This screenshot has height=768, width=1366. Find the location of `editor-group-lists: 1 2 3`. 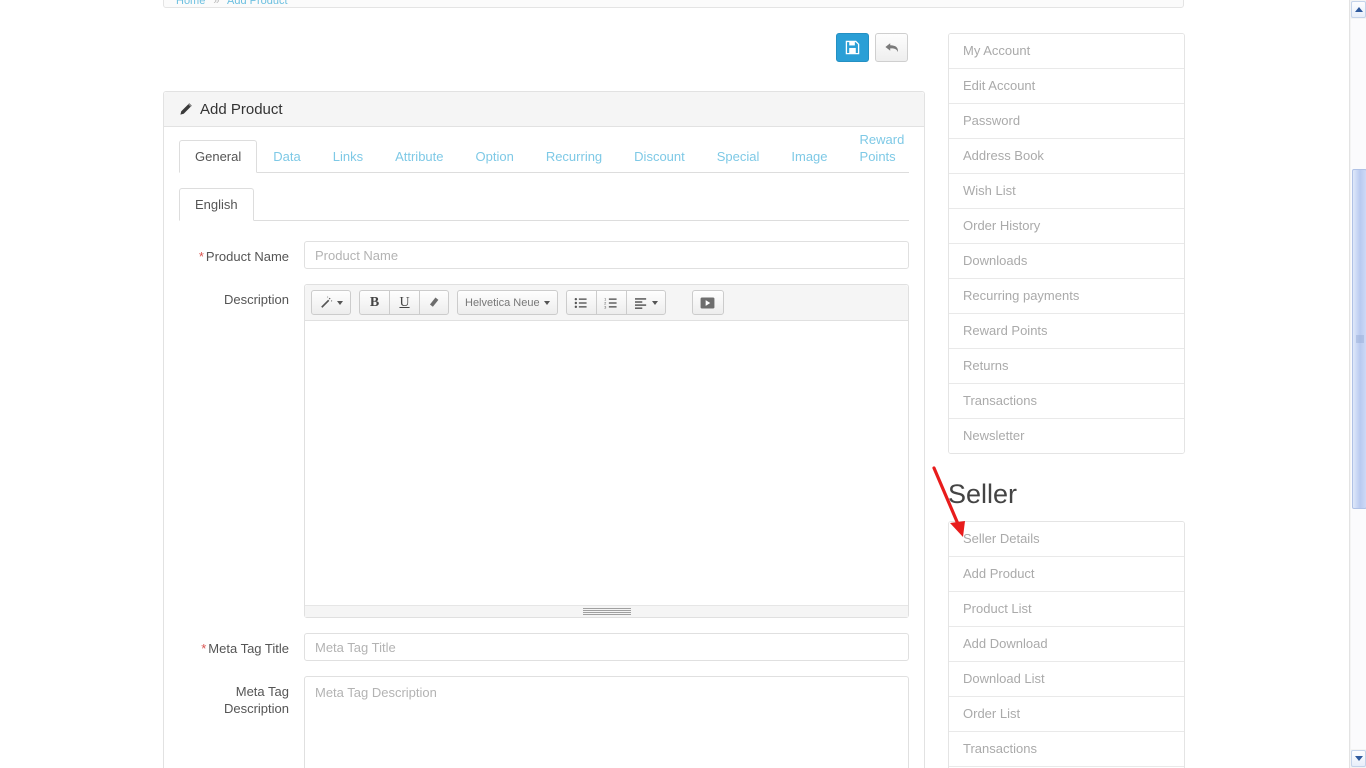

editor-group-lists: 1 2 3 is located at coordinates (615, 302).